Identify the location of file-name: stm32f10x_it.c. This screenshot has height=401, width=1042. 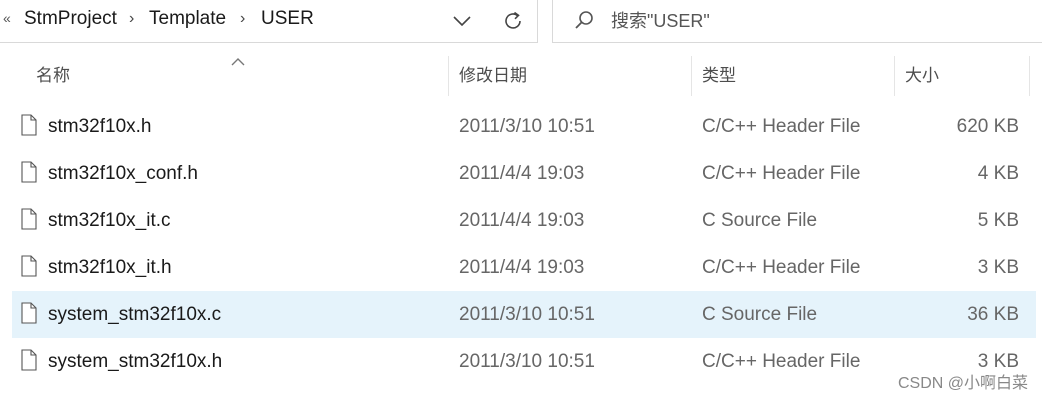
(109, 220).